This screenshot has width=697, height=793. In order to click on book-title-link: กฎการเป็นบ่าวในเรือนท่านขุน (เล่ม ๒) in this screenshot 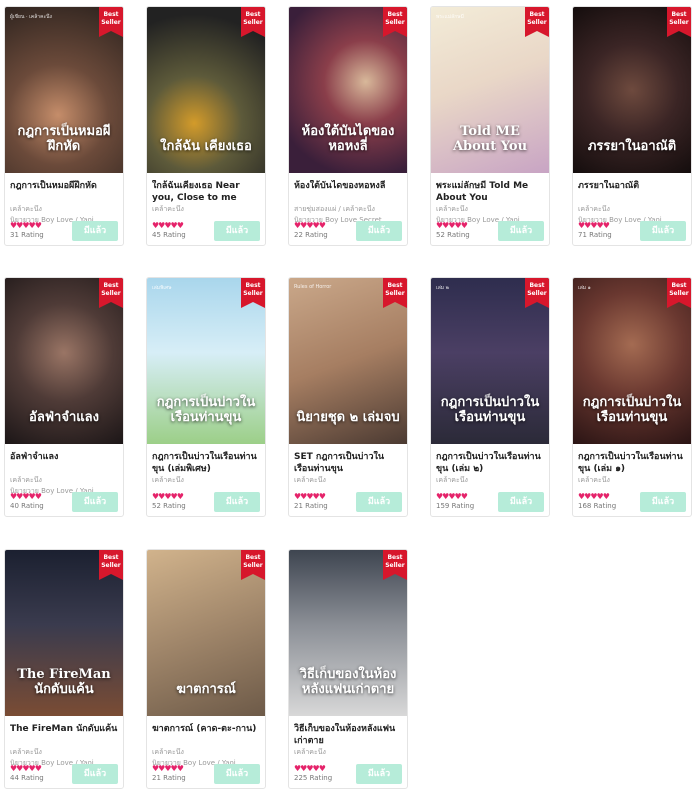, I will do `click(490, 463)`.